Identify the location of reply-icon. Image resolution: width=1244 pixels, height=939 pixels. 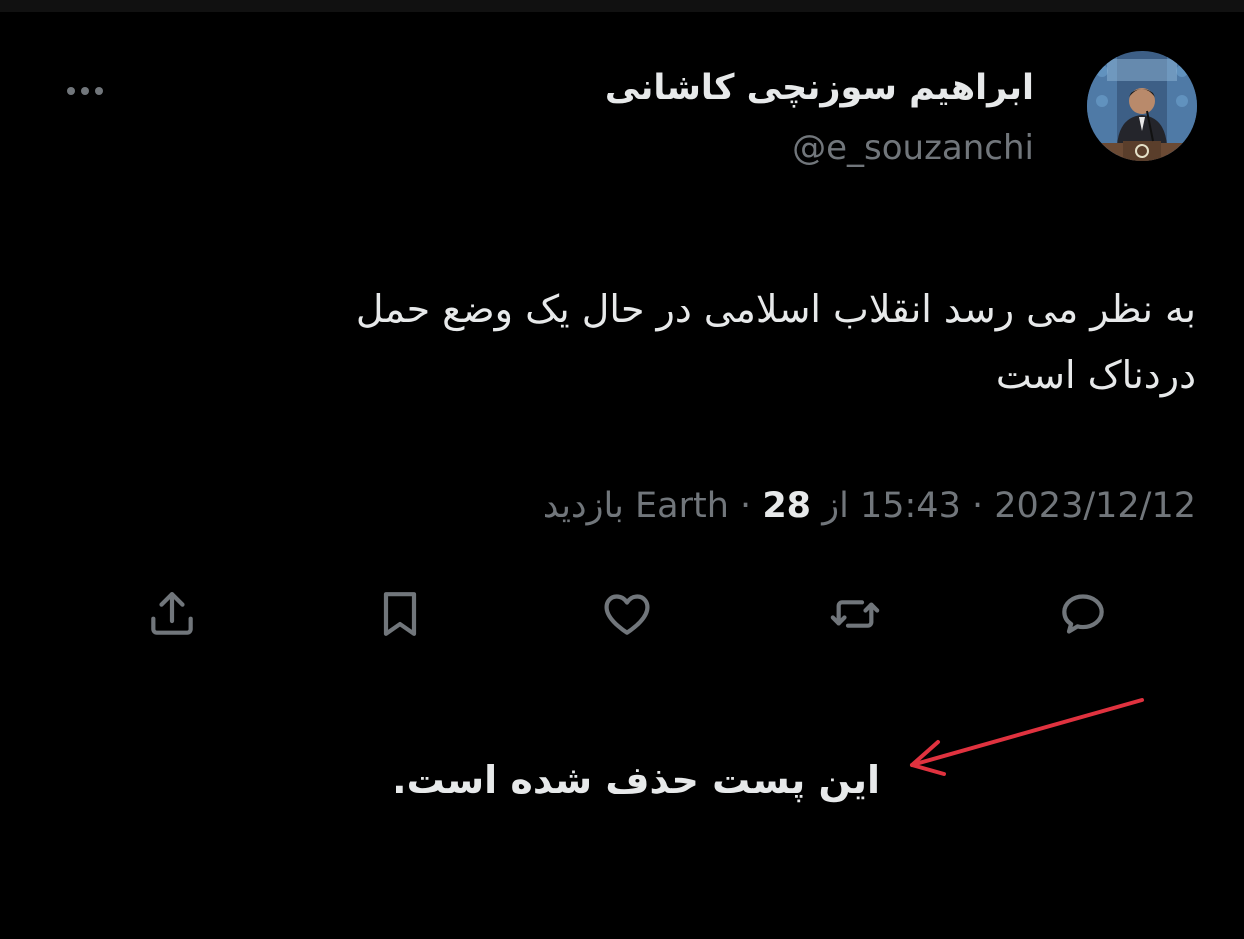
(1083, 614).